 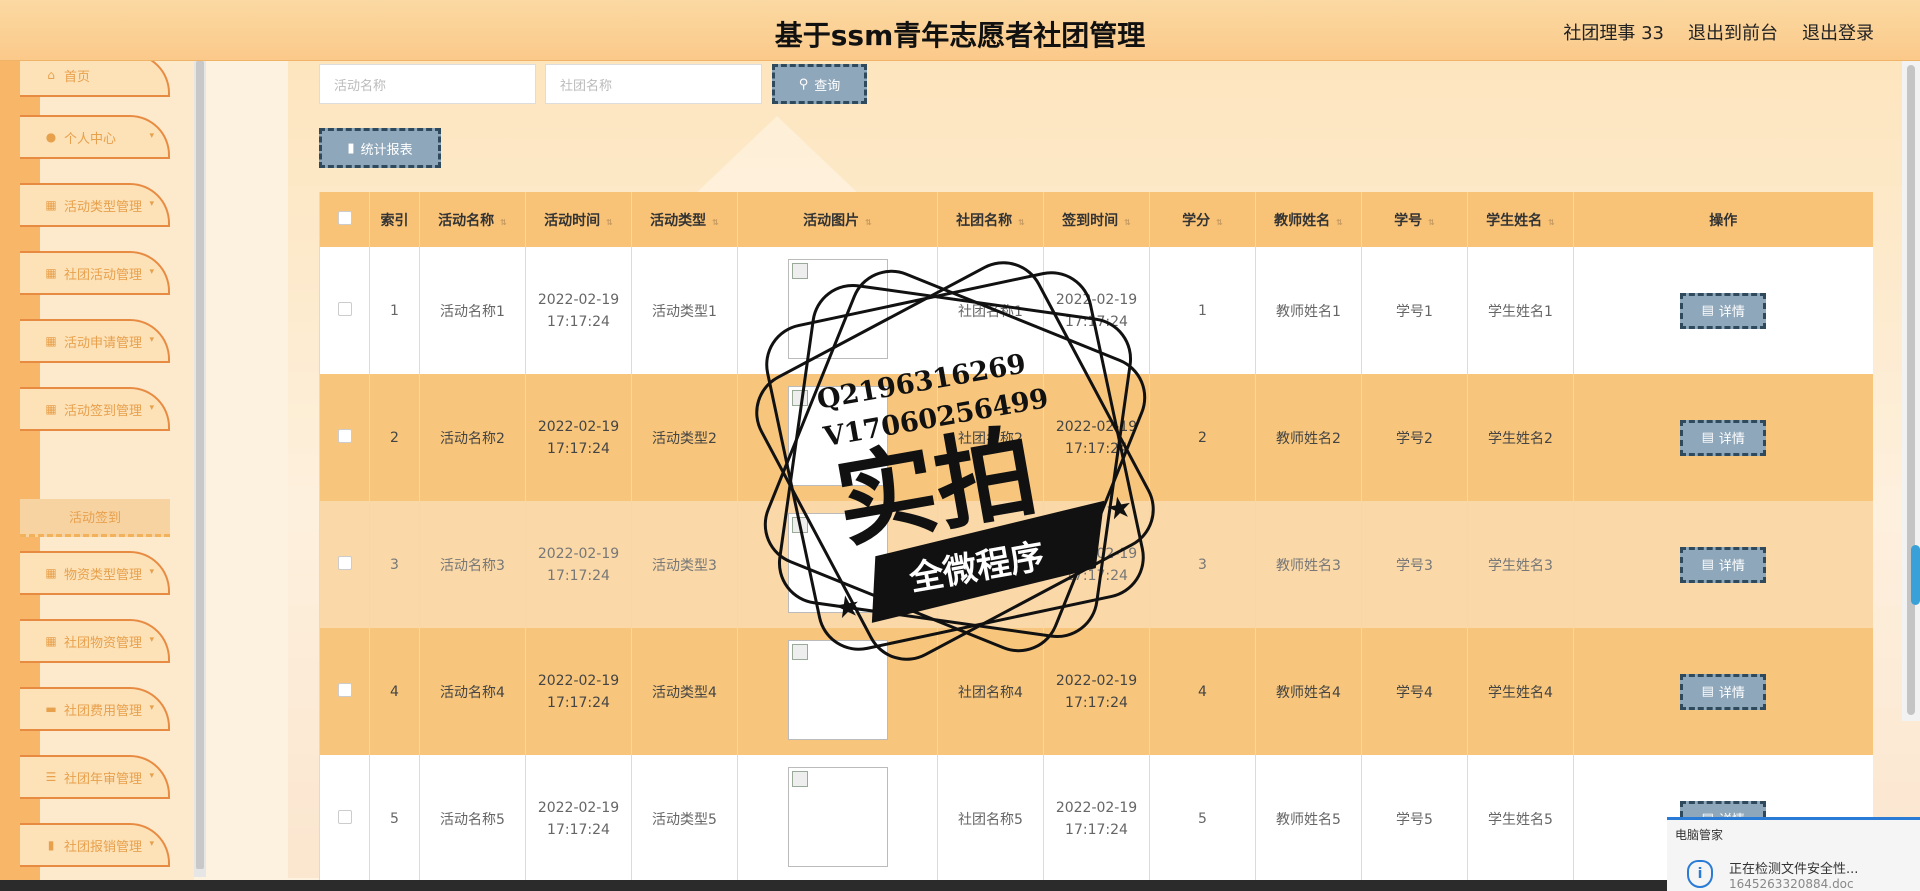 What do you see at coordinates (1793, 854) in the screenshot?
I see `security-notification: 电脑管家 i 正在检测文件安全性... 1645263320884.doc` at bounding box center [1793, 854].